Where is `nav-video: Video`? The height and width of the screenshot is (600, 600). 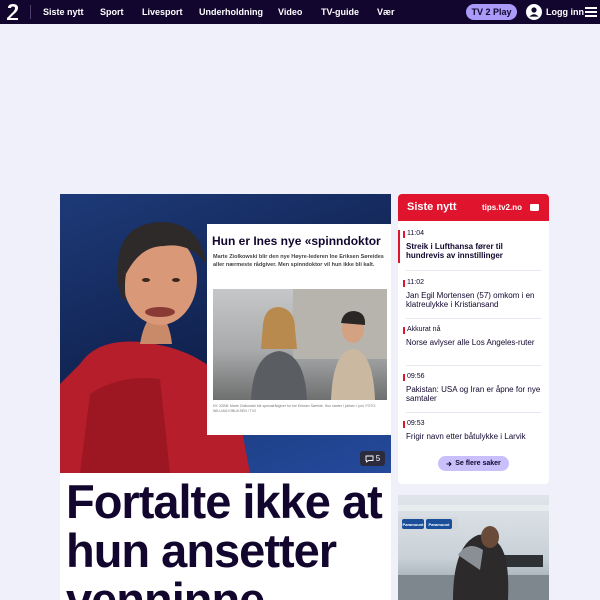
nav-video: Video is located at coordinates (290, 12).